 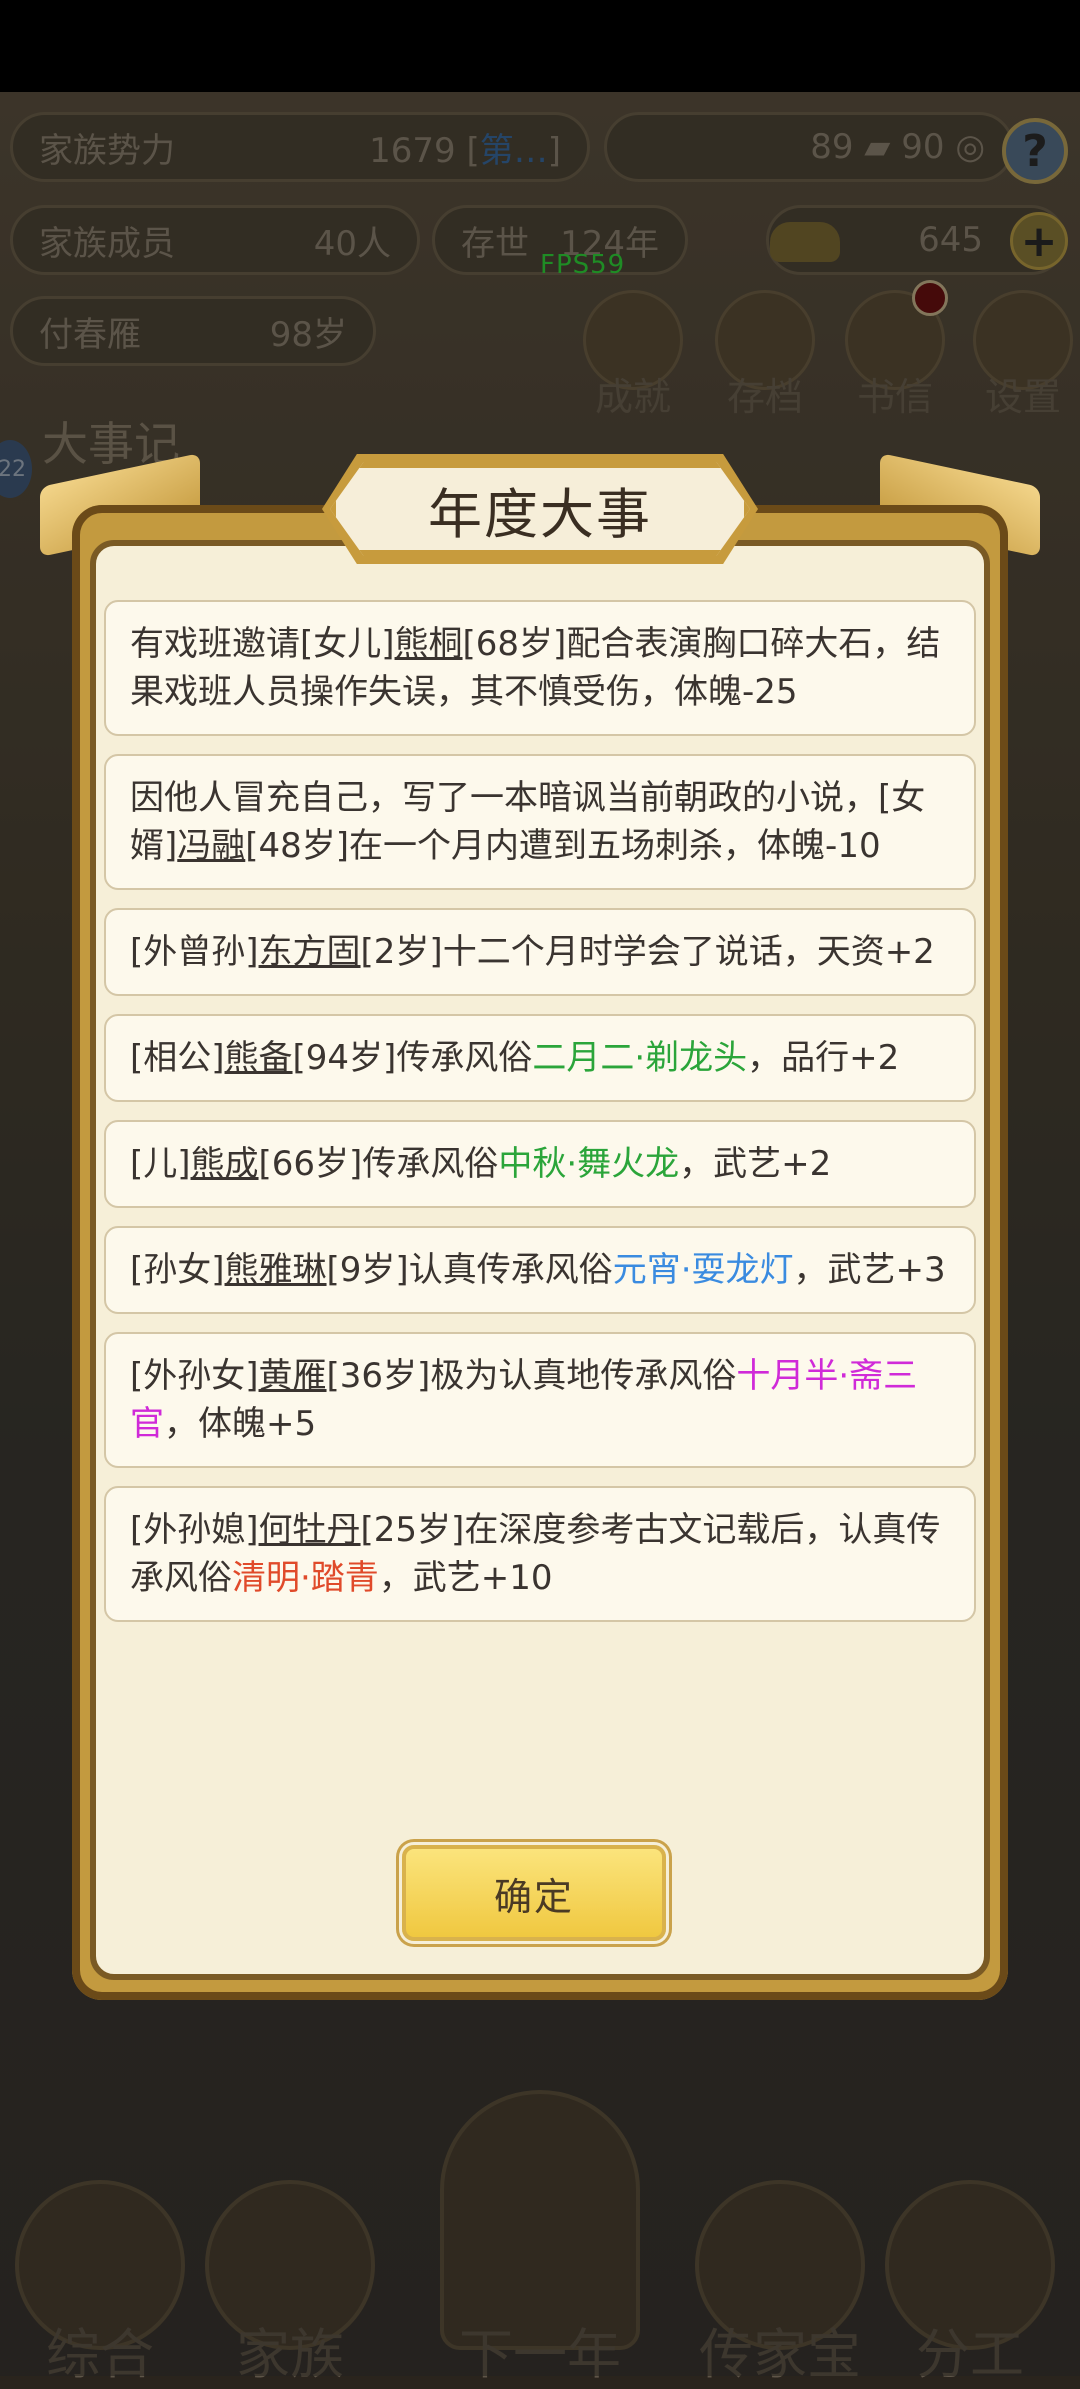 What do you see at coordinates (589, 1164) in the screenshot?
I see `custom-name: 中秋·舞火龙` at bounding box center [589, 1164].